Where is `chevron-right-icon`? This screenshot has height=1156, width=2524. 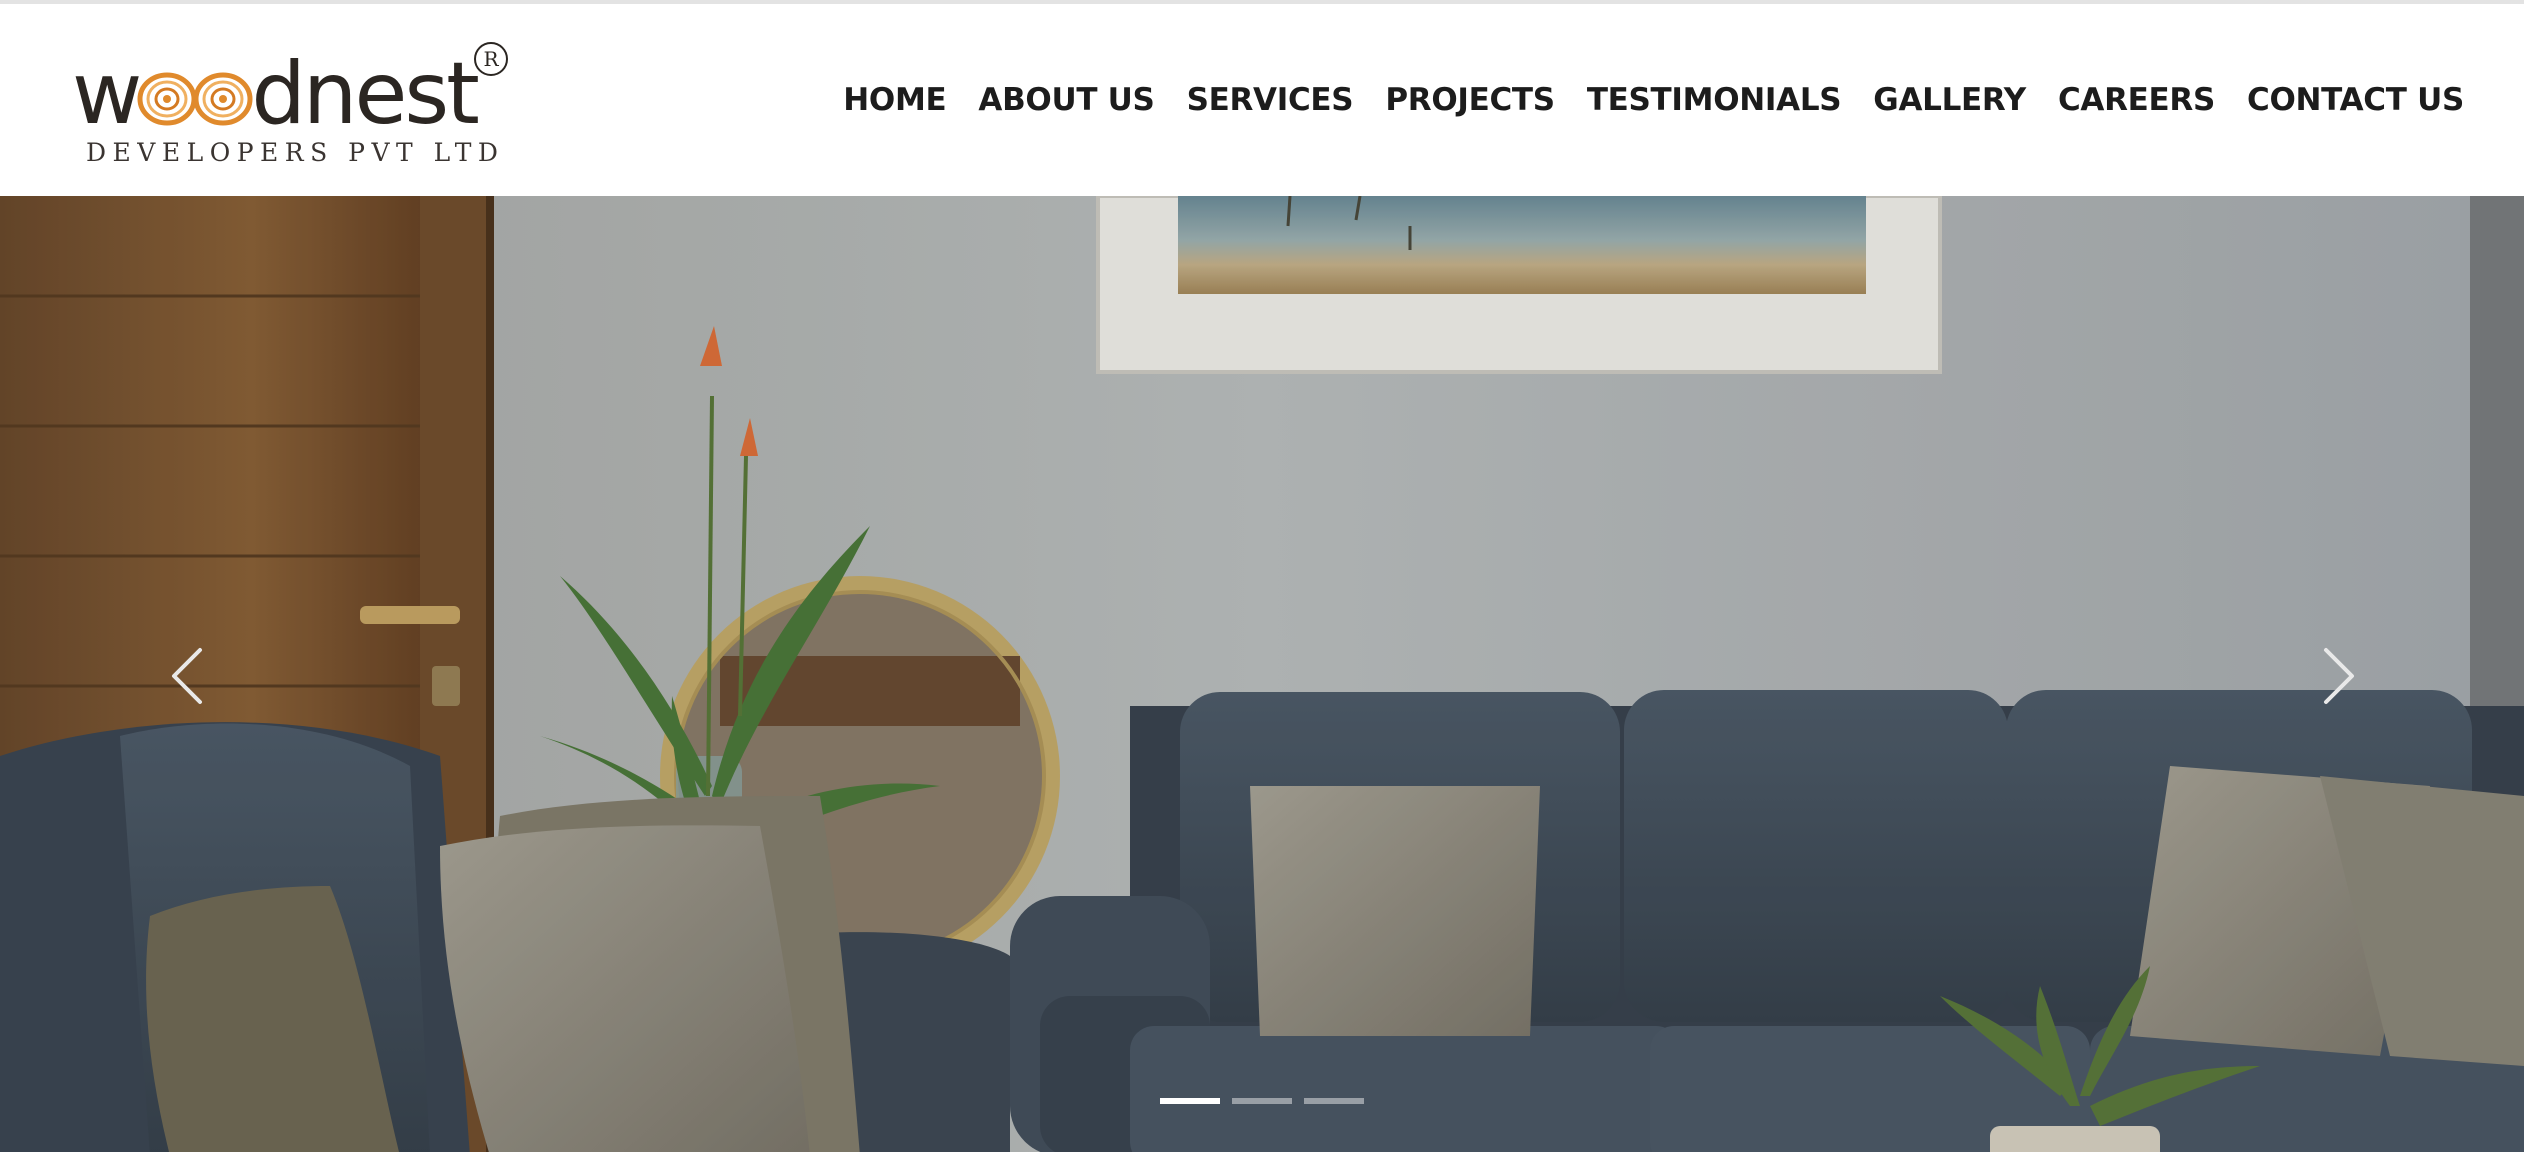 chevron-right-icon is located at coordinates (2339, 676).